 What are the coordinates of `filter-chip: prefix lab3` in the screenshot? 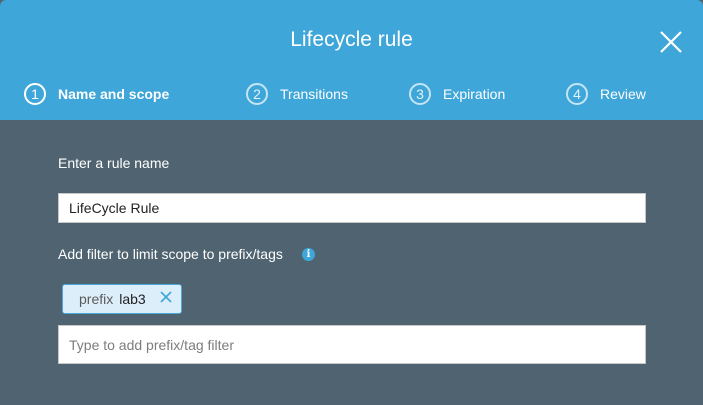 It's located at (122, 299).